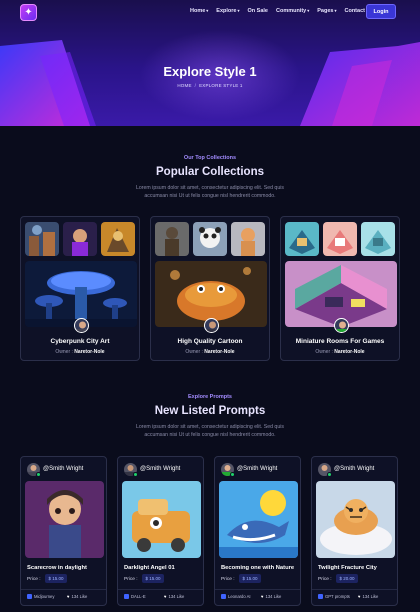  What do you see at coordinates (149, 568) in the screenshot?
I see `prompt-title: Darklight Angel 01` at bounding box center [149, 568].